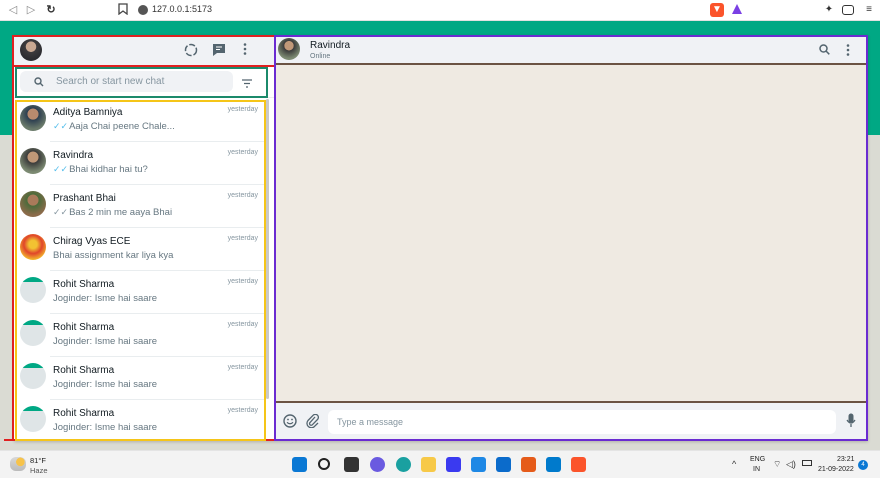  What do you see at coordinates (734, 464) in the screenshot?
I see `chevron-up-icon: ^` at bounding box center [734, 464].